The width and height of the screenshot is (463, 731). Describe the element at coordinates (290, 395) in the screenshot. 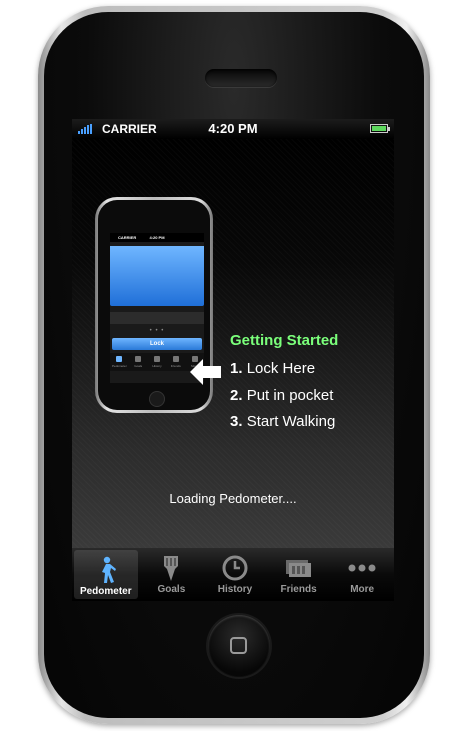

I see `step-text: Put in pocket` at that location.